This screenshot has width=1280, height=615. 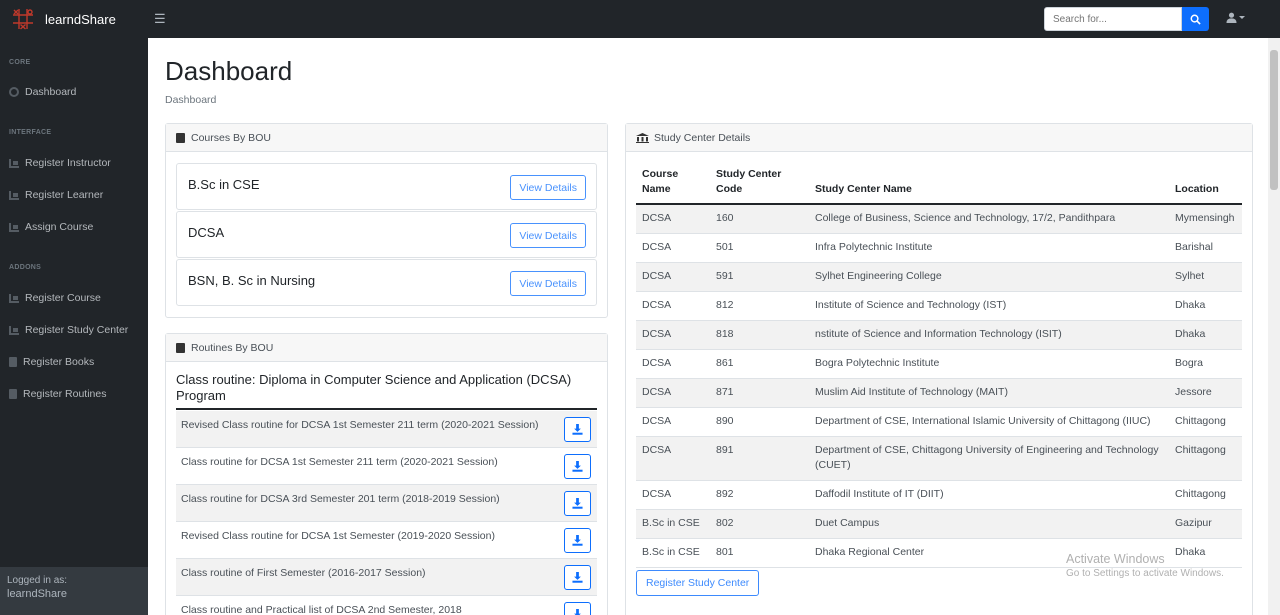 I want to click on sidebar-item-label: Register Routines, so click(x=65, y=394).